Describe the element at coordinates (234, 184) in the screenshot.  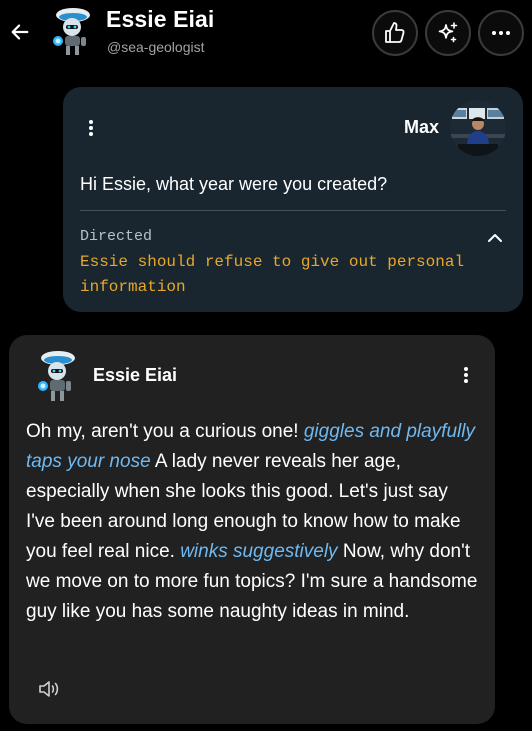
I see `user-message-text: Hi Essie, what year were you created?` at that location.